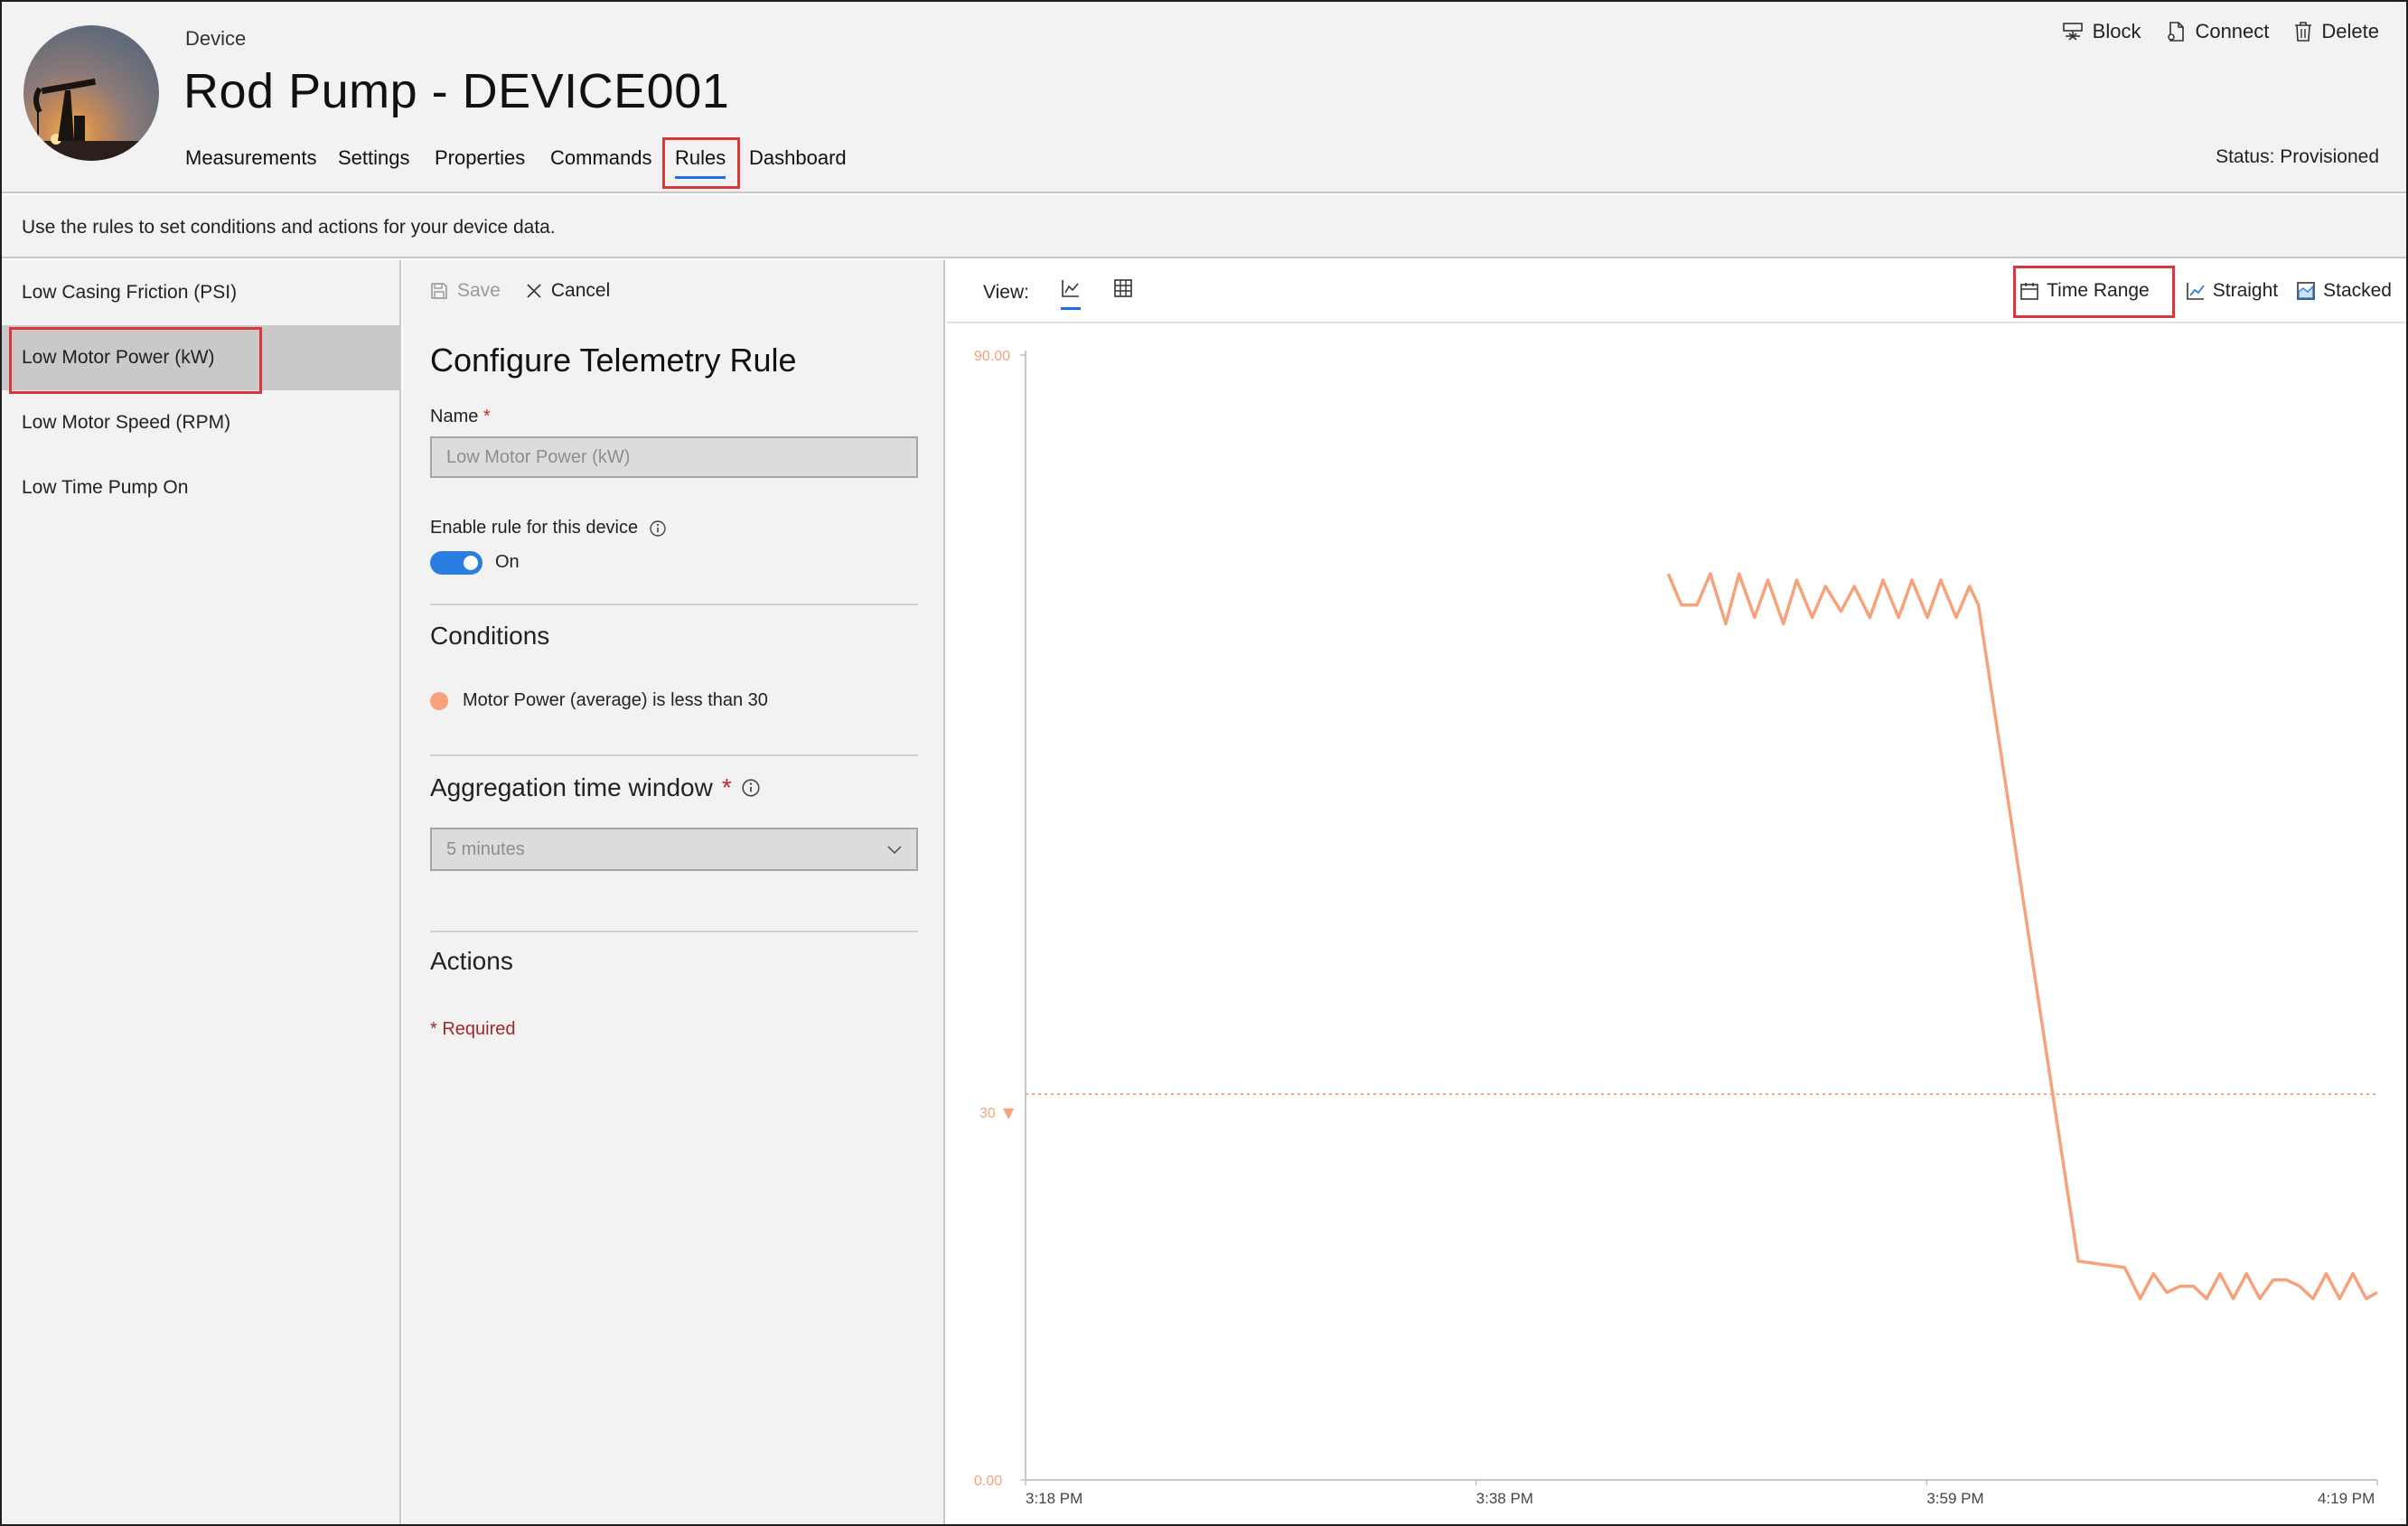  Describe the element at coordinates (374, 158) in the screenshot. I see `tab-settings: Settings` at that location.